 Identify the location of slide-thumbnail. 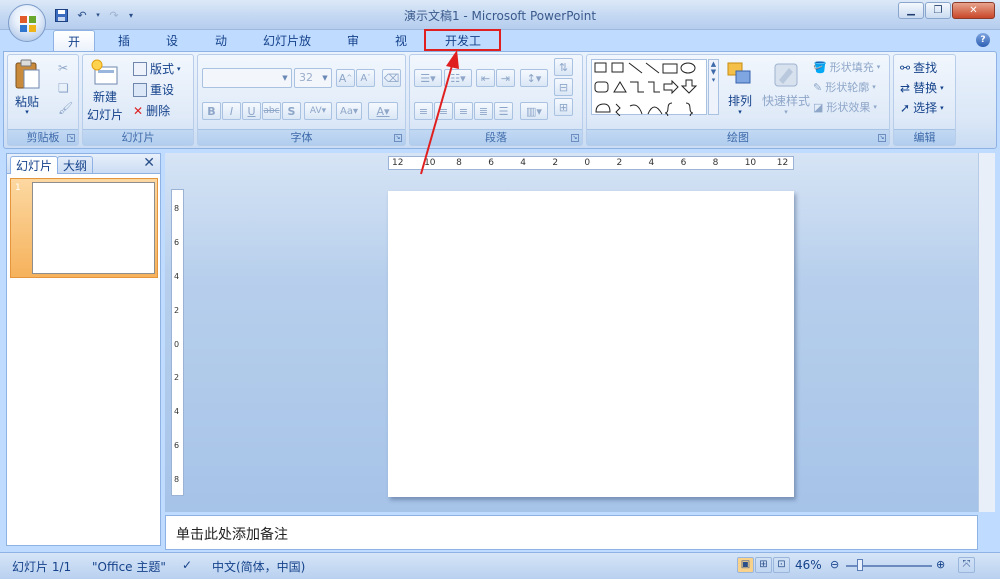
(93, 228).